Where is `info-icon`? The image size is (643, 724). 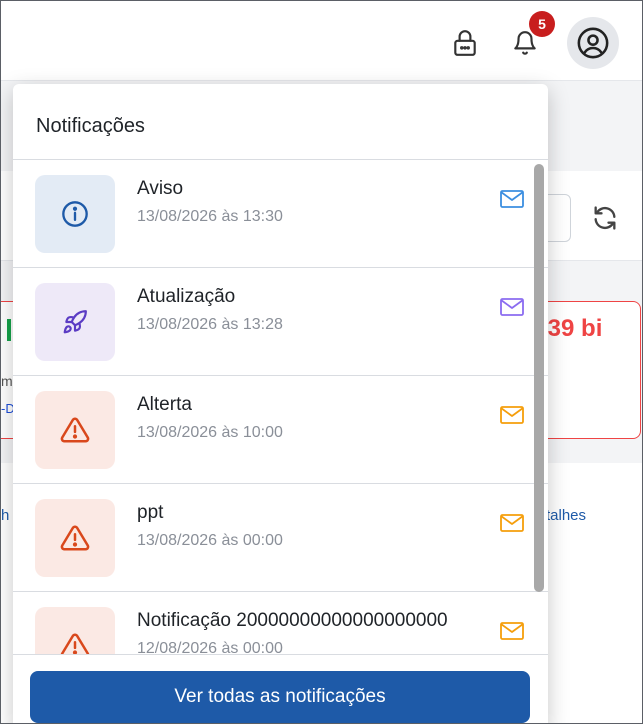 info-icon is located at coordinates (75, 214).